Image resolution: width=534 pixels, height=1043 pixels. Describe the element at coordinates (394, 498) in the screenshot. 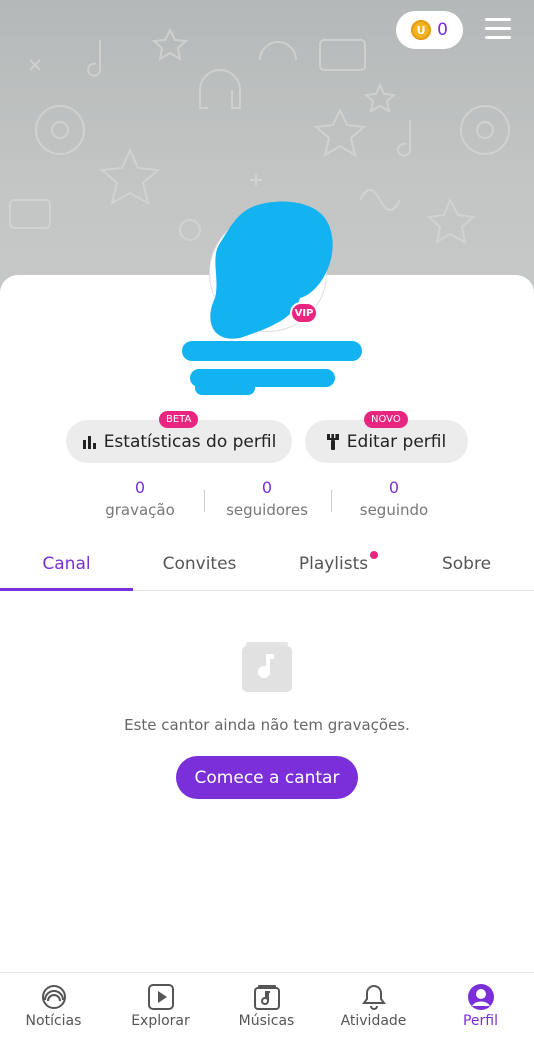

I see `stat-following: 0 seguindo` at that location.